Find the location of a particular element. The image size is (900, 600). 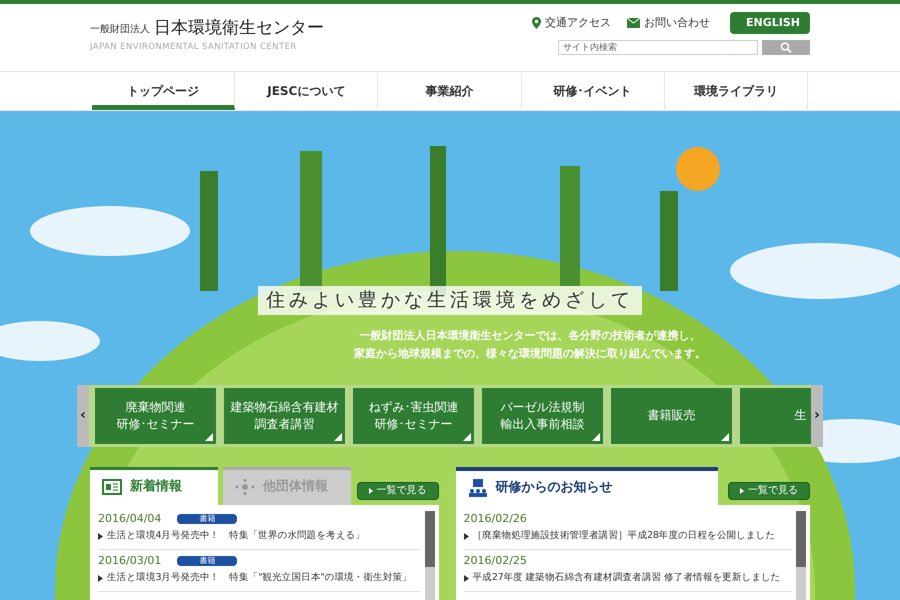

hero-text-line: 家庭から地球規模までの、様々な環境問題の解決に取り組んでいます。 is located at coordinates (530, 354).